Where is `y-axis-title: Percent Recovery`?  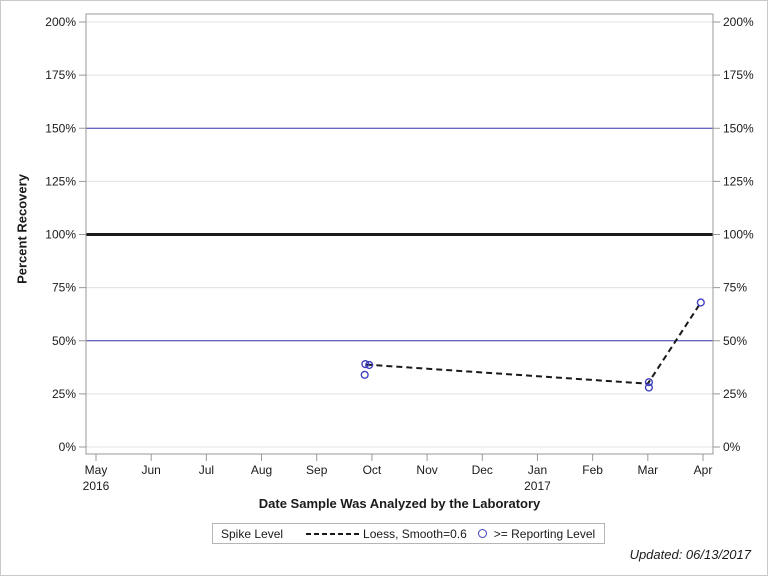
y-axis-title: Percent Recovery is located at coordinates (22, 229).